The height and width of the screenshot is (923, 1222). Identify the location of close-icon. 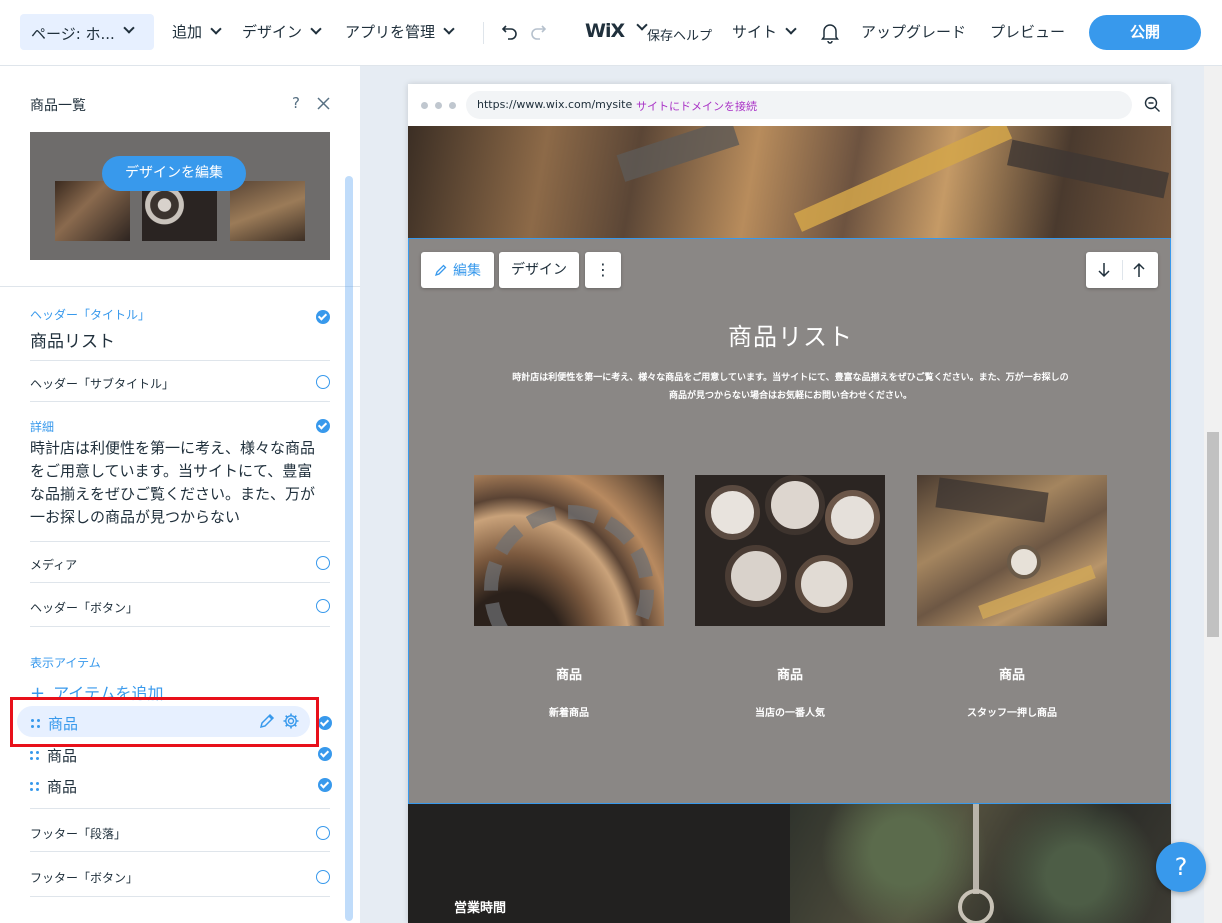
(323, 103).